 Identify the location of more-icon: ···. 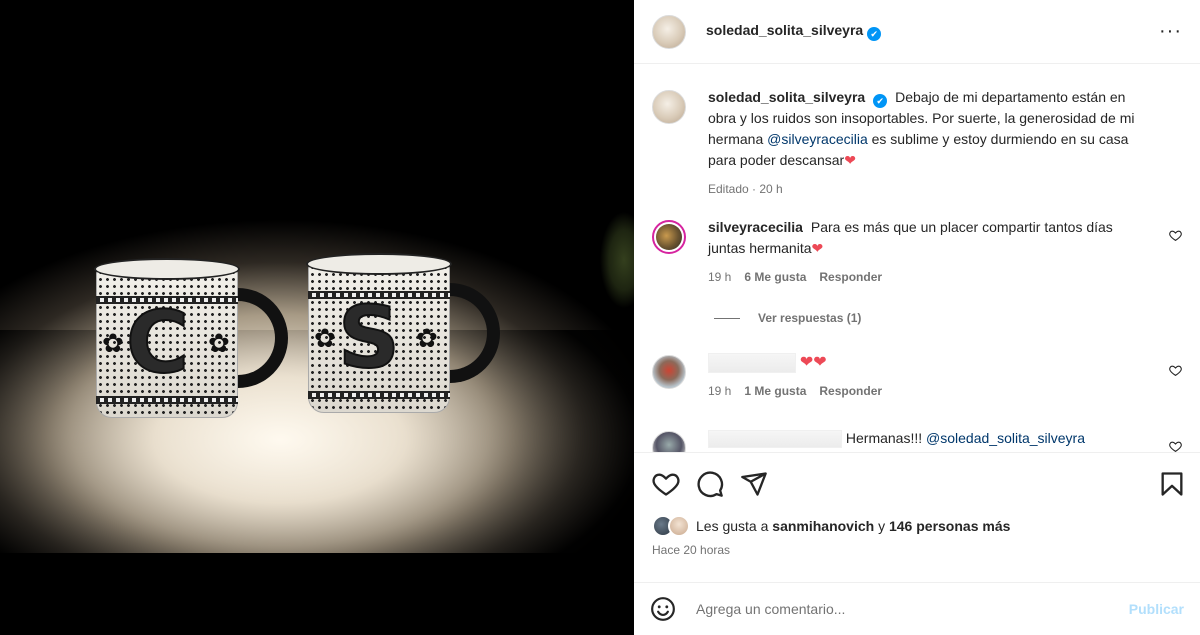
(1170, 31).